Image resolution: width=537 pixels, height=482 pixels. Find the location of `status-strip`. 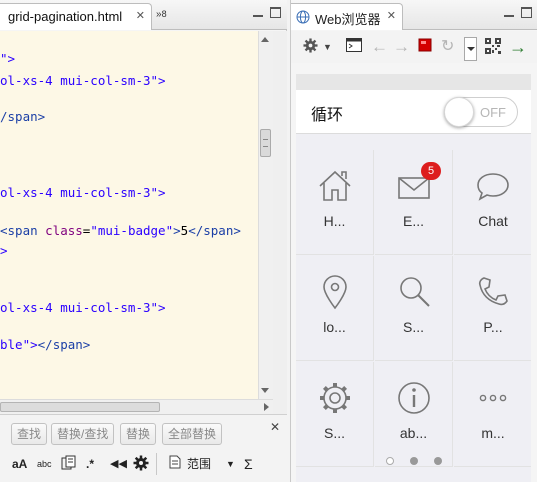

status-strip is located at coordinates (413, 82).